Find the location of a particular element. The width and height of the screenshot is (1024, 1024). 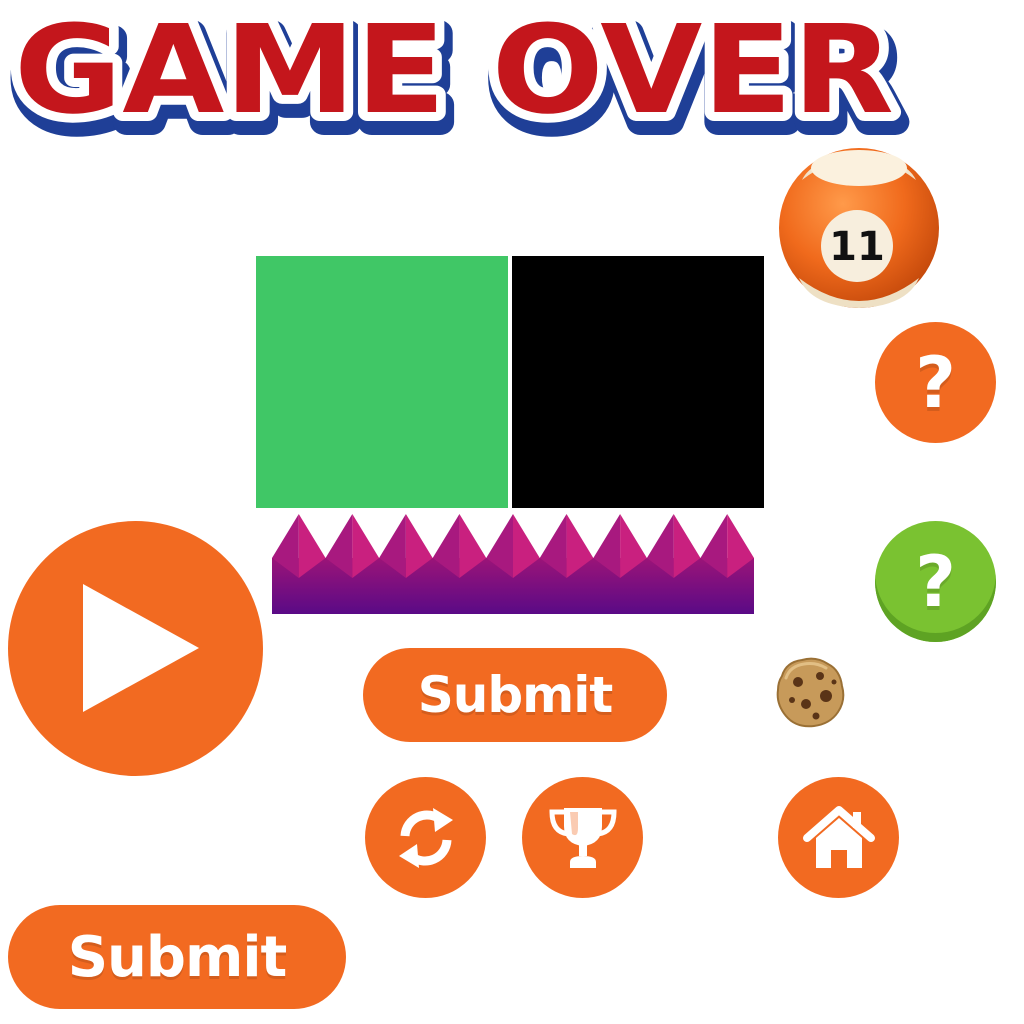

home-button is located at coordinates (838, 837).